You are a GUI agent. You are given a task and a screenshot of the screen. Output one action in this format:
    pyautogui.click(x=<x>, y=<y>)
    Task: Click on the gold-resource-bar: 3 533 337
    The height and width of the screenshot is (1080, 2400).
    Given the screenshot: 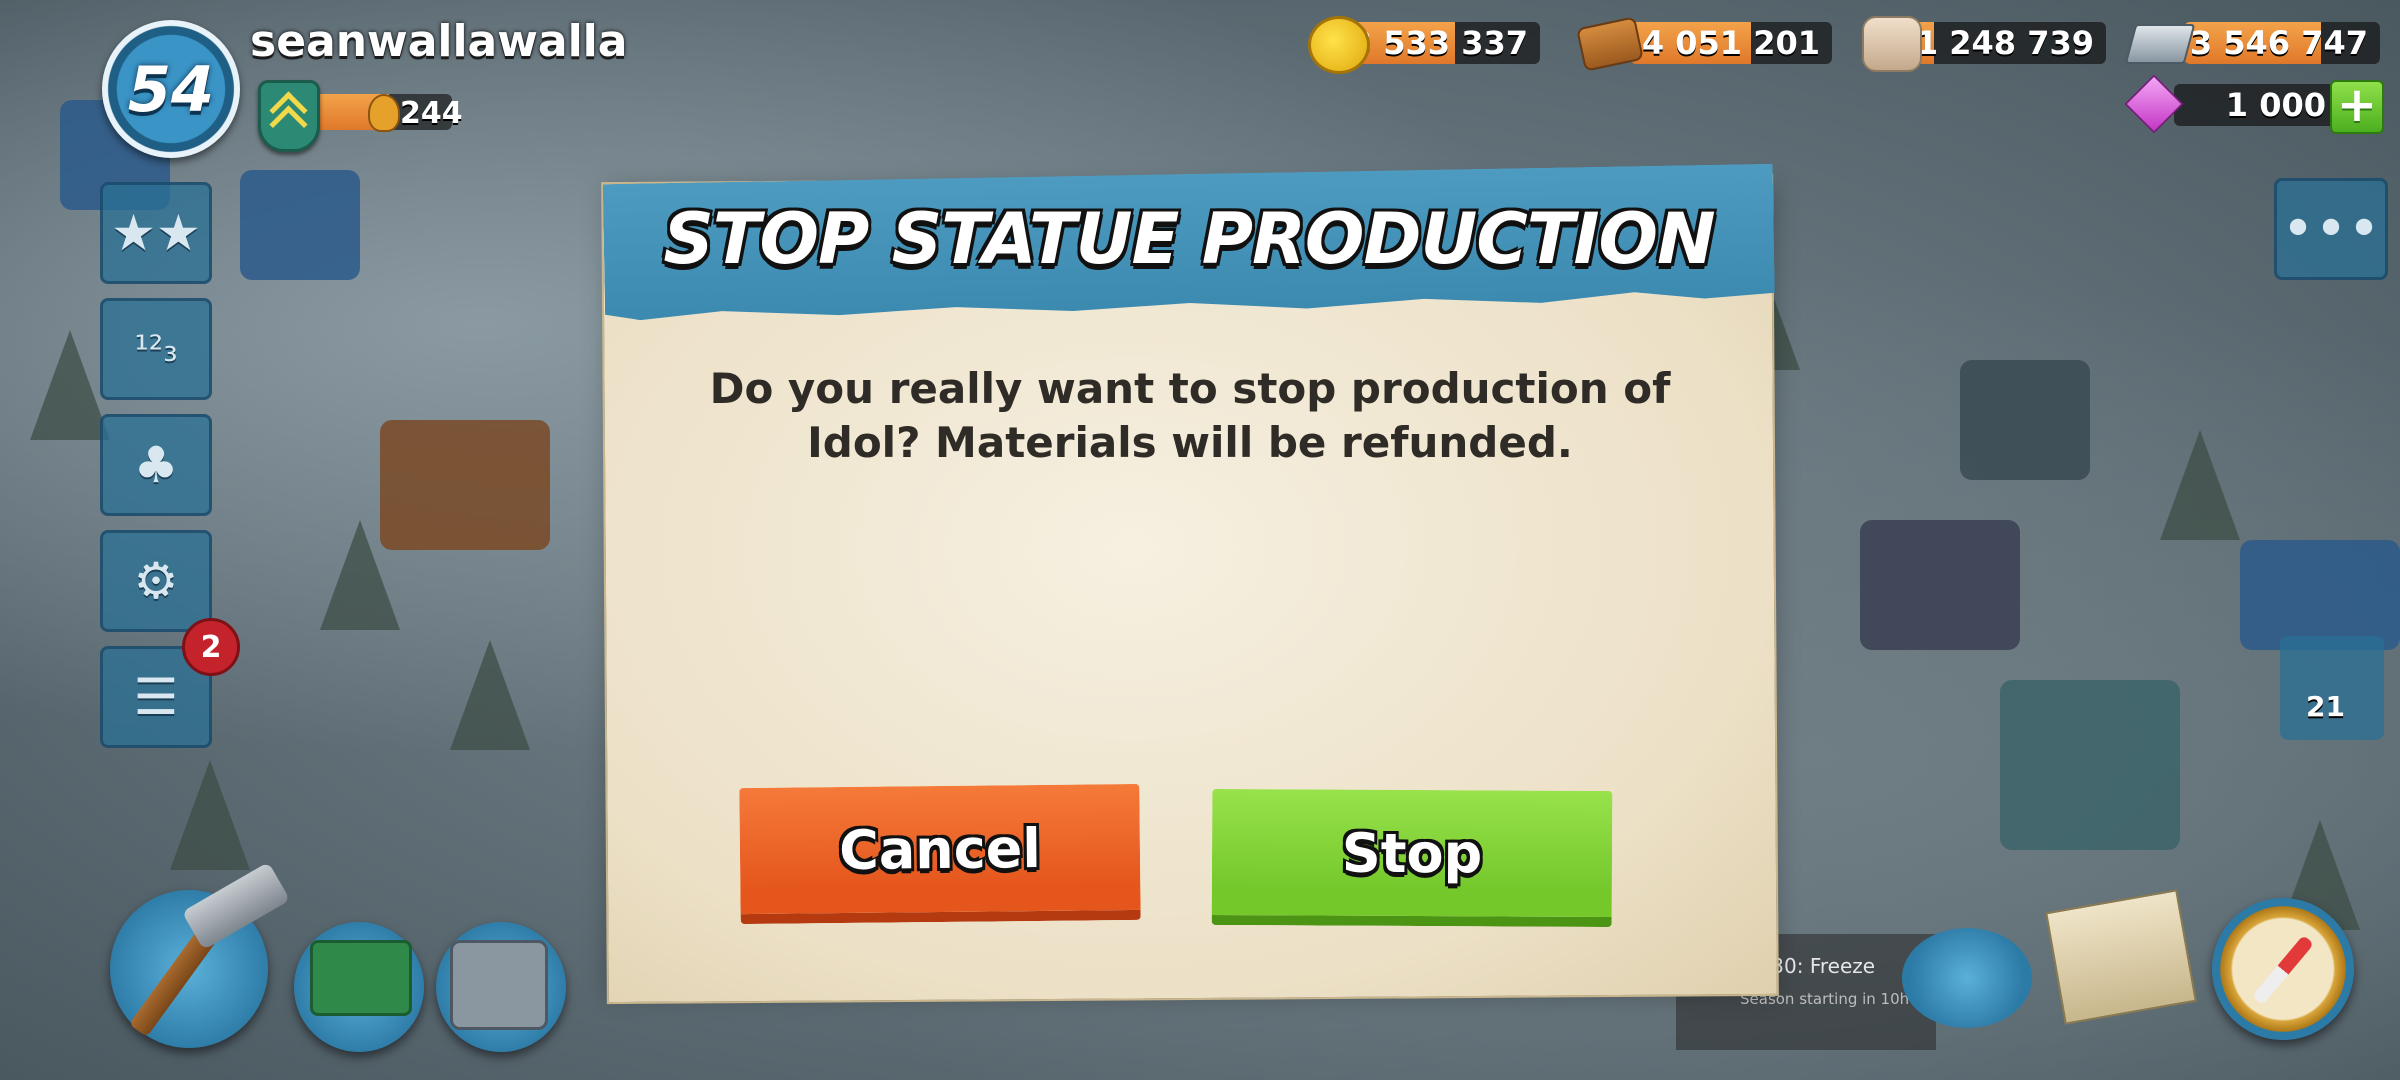 What is the action you would take?
    pyautogui.click(x=1445, y=43)
    